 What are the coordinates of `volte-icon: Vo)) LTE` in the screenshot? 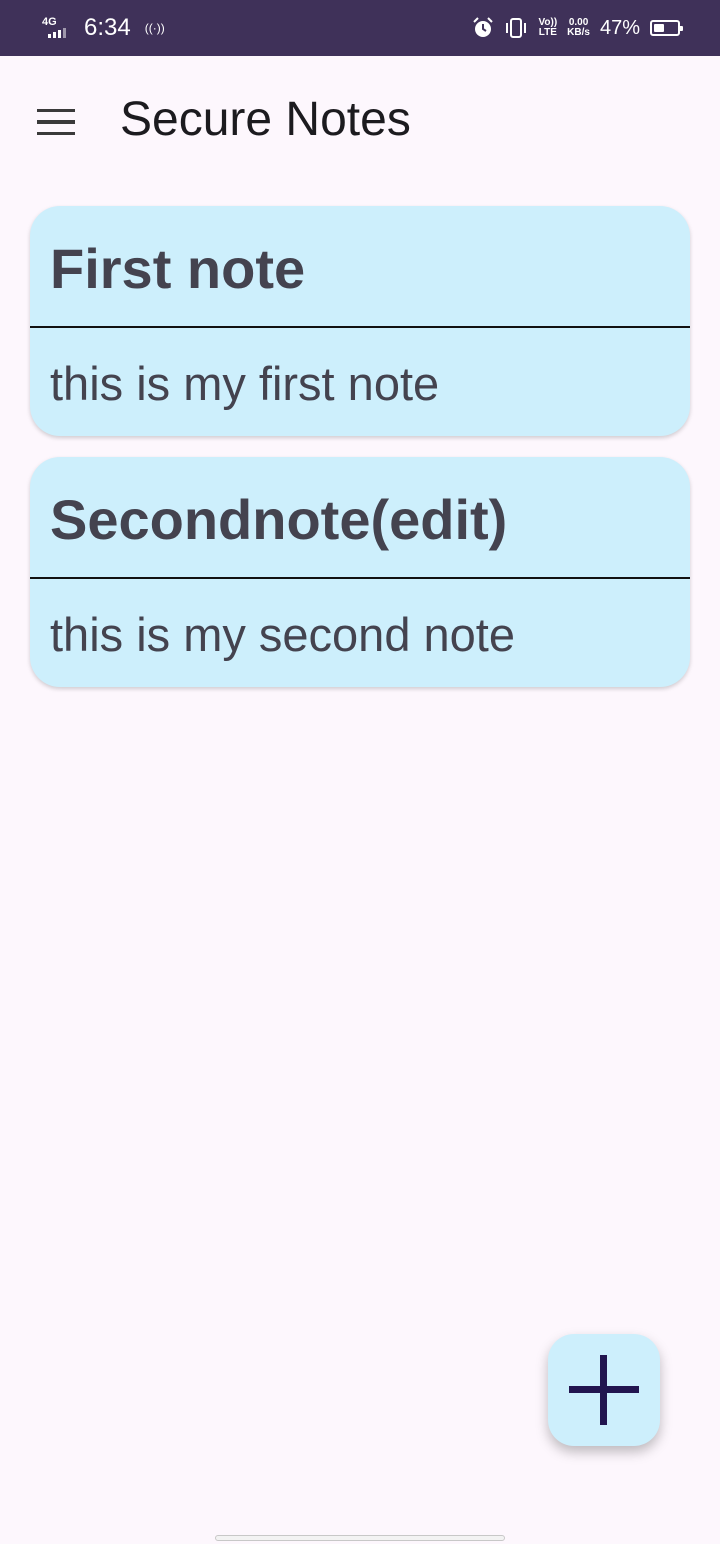 It's located at (548, 27).